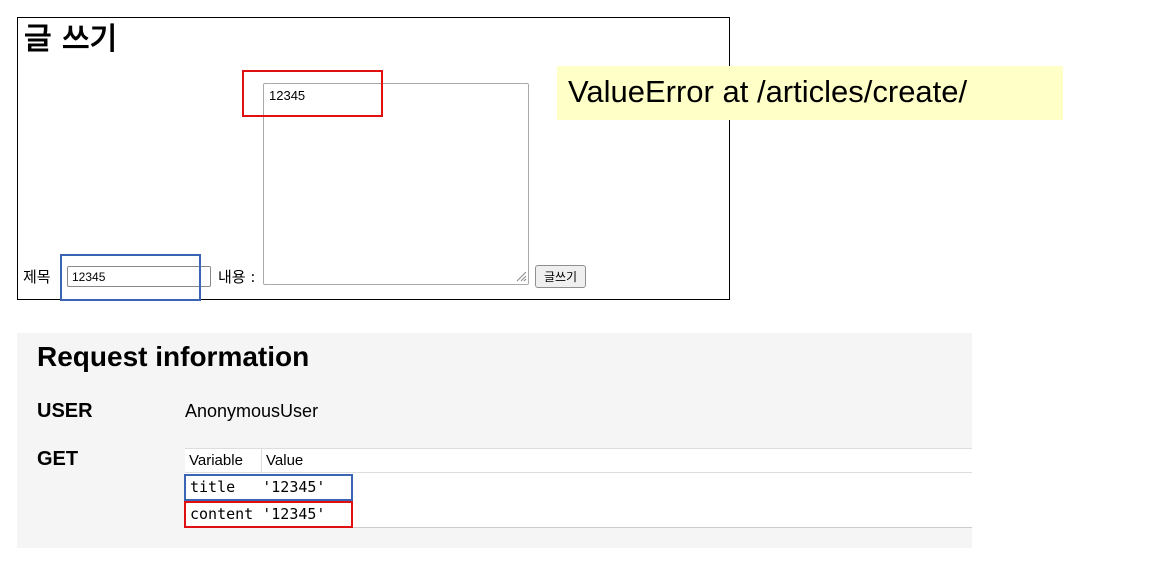 Image resolution: width=1155 pixels, height=562 pixels. What do you see at coordinates (237, 277) in the screenshot?
I see `content-label: 내용 :` at bounding box center [237, 277].